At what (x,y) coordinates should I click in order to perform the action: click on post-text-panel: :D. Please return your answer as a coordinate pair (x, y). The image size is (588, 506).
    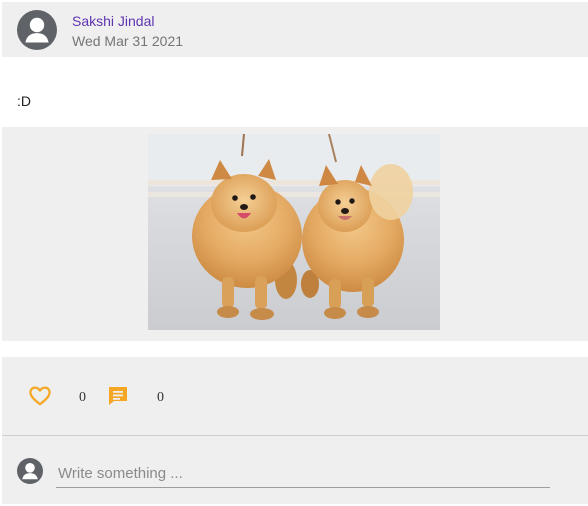
    Looking at the image, I should click on (295, 91).